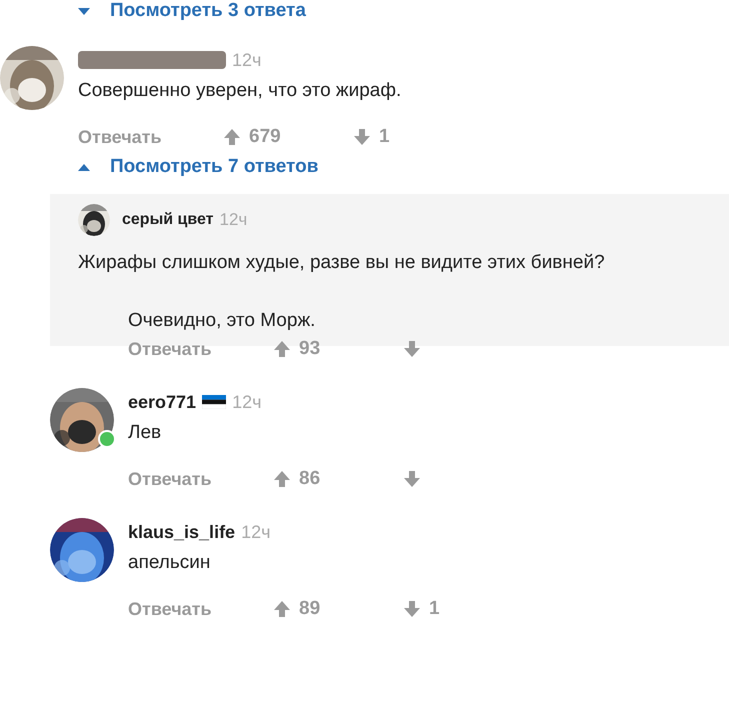  Describe the element at coordinates (84, 167) in the screenshot. I see `caret-up-icon` at that location.